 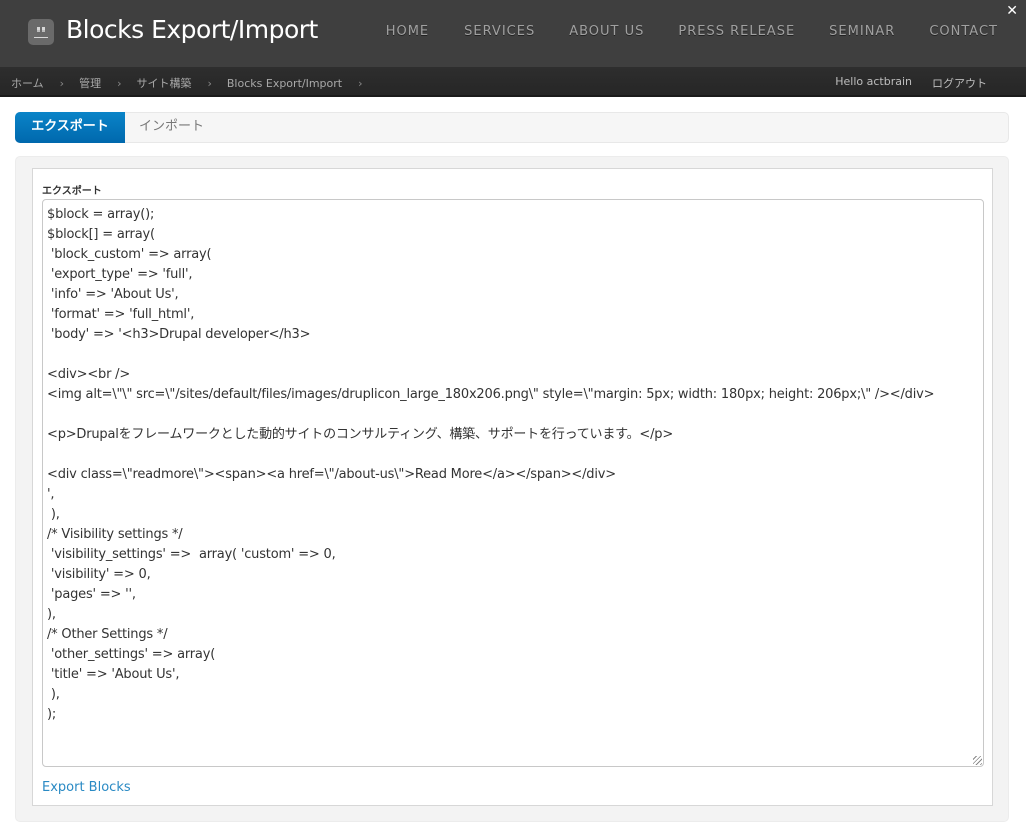 I want to click on code-line: /* Visibility settings */, so click(x=115, y=534).